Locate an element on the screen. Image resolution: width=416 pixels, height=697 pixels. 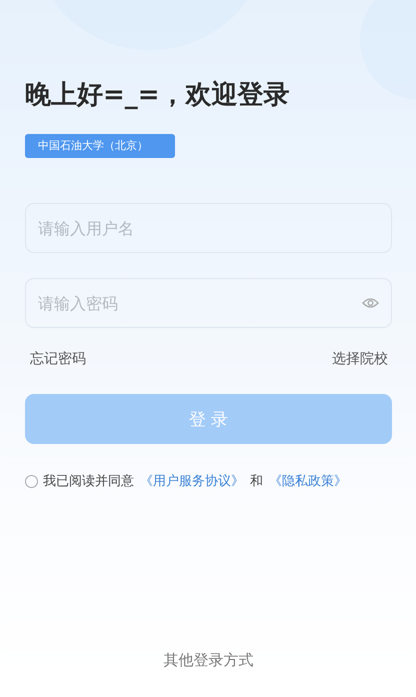
password-field: 请输入密码 is located at coordinates (208, 303).